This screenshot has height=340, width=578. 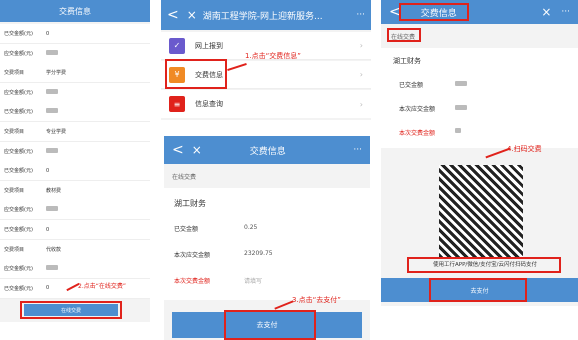 I want to click on p1-row-value: 学分学费, so click(x=56, y=73).